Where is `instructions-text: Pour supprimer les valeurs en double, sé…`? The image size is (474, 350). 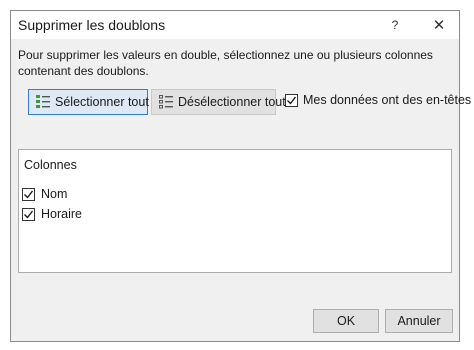 instructions-text: Pour supprimer les valeurs en double, sé… is located at coordinates (225, 63).